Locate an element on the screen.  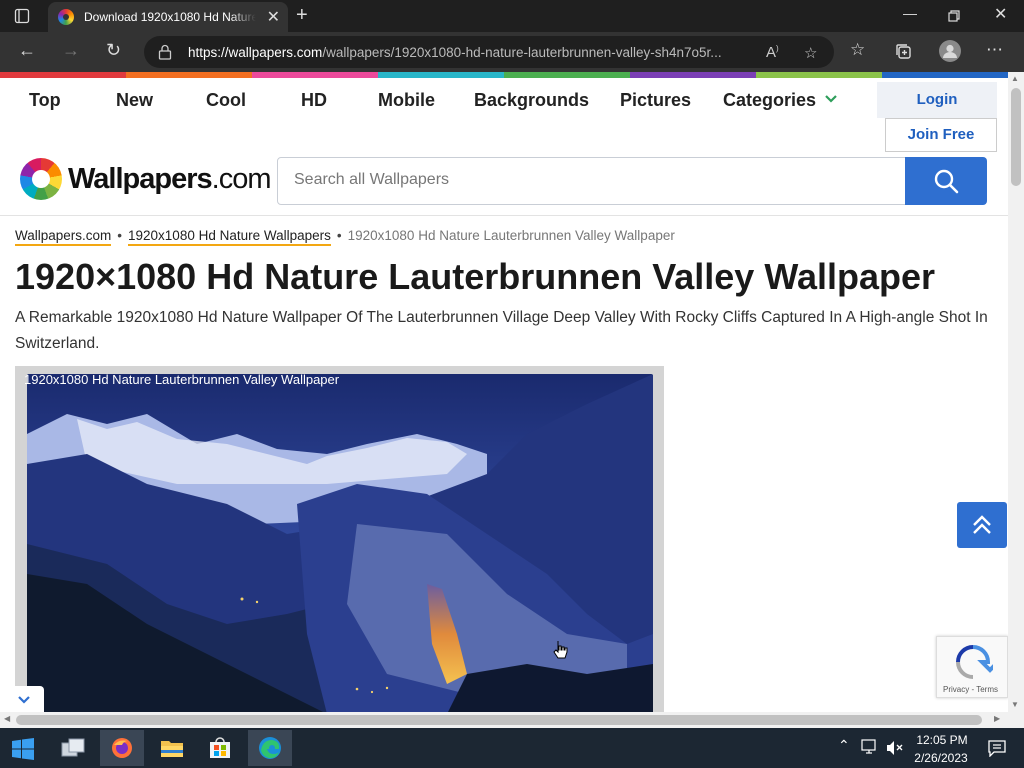
nav-item-new: New is located at coordinates (134, 100).